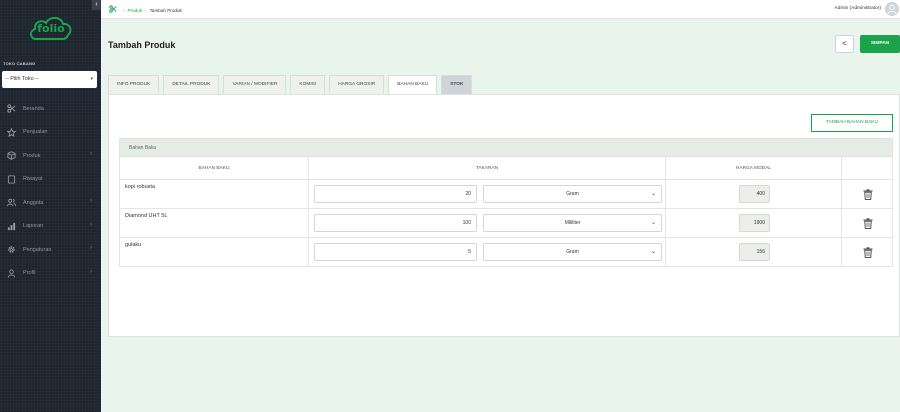 This screenshot has width=900, height=412. I want to click on quantity-input: 100, so click(395, 223).